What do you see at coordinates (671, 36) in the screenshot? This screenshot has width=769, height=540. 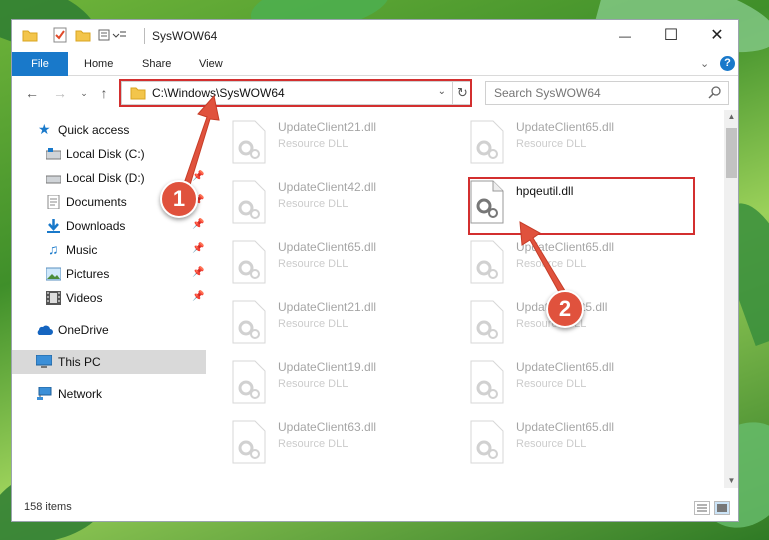 I see `maximize-button: ☐` at bounding box center [671, 36].